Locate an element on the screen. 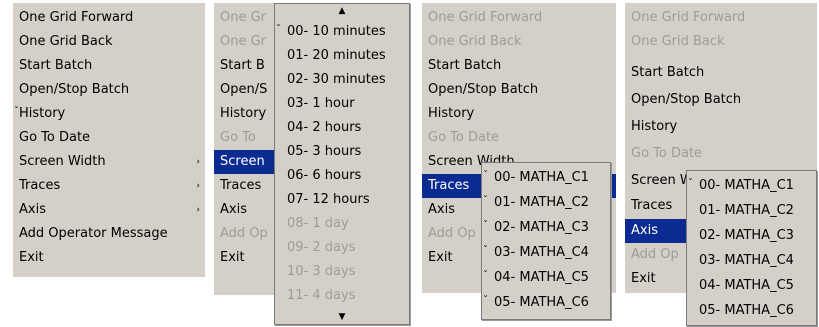 This screenshot has height=327, width=819. submenu-item-03: 03- MATHA_C4 is located at coordinates (751, 261).